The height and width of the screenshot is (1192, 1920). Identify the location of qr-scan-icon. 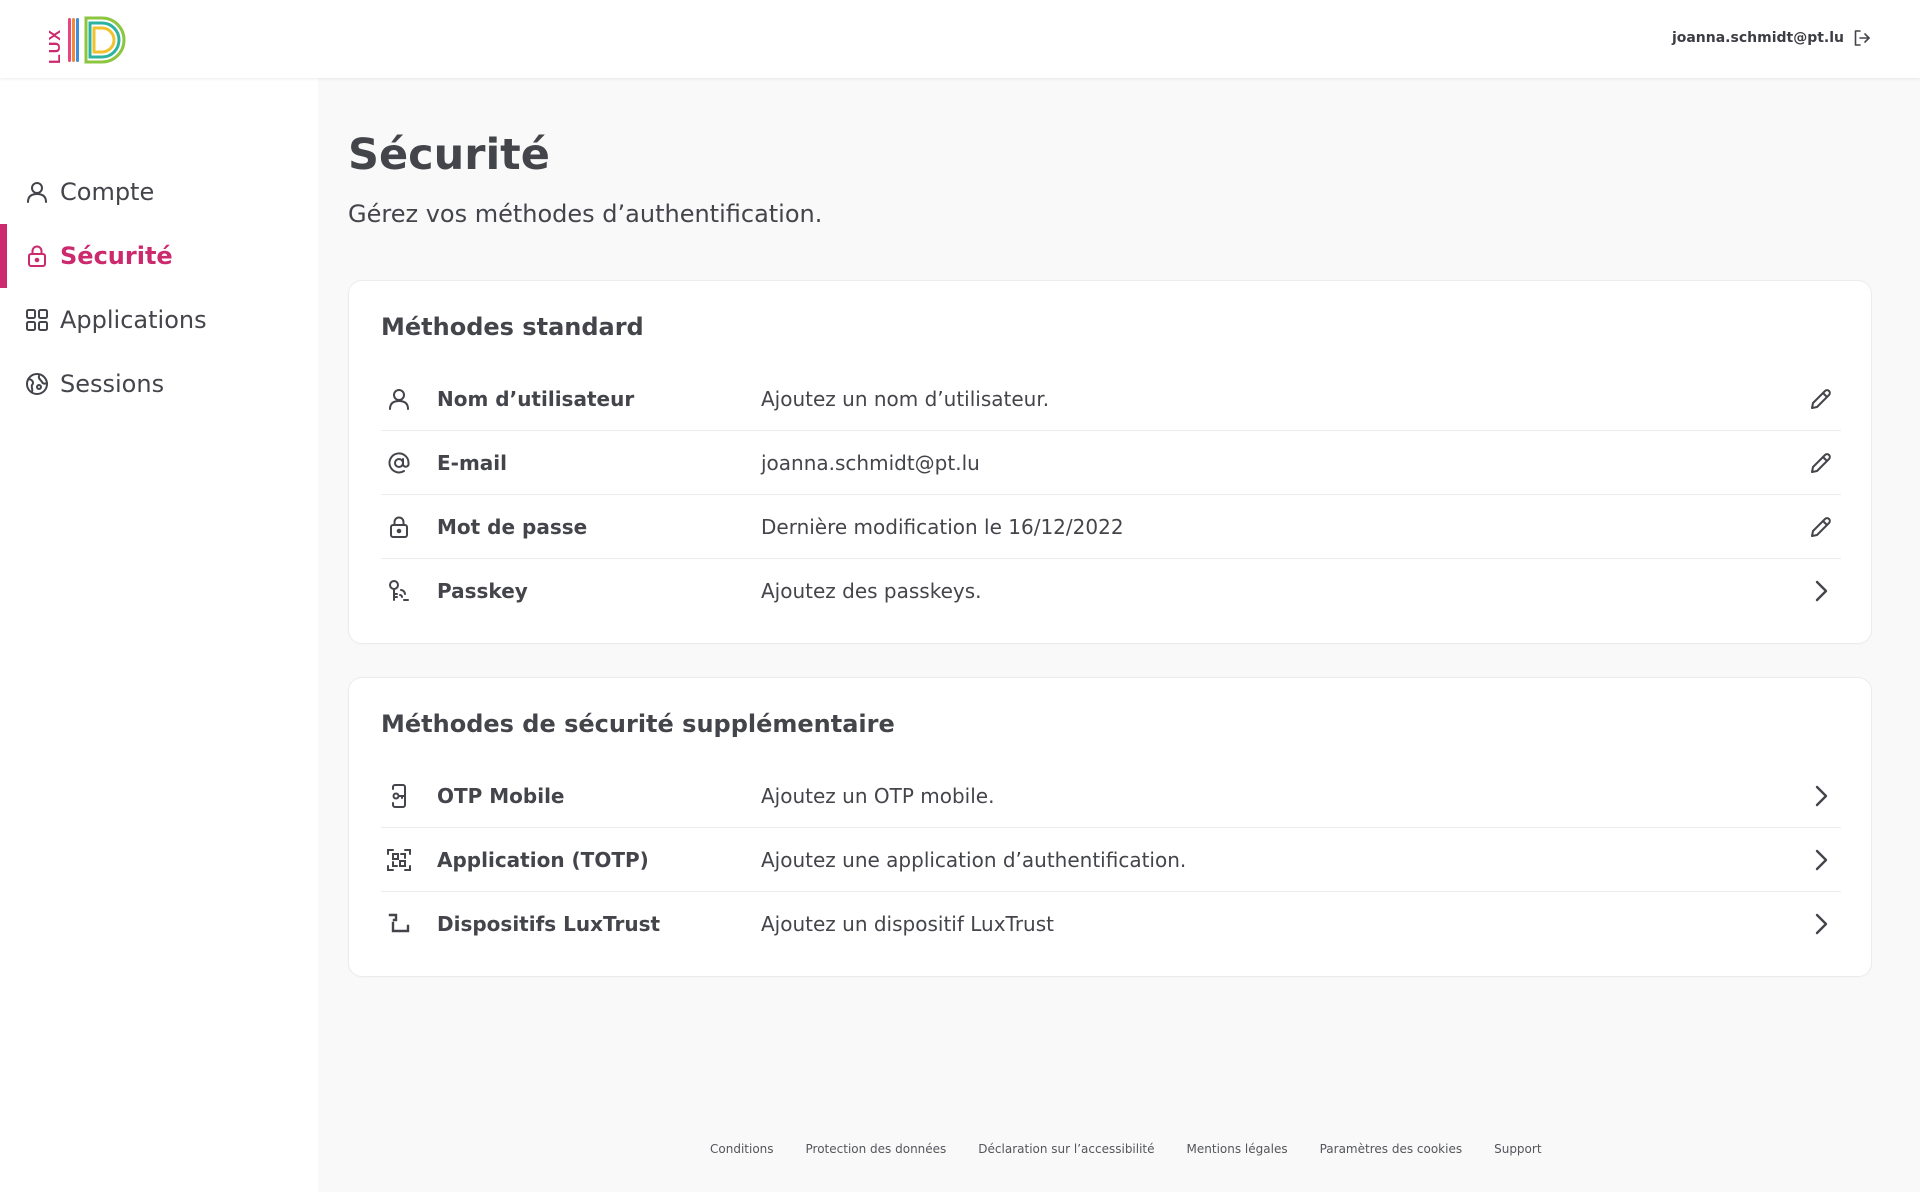
(399, 860).